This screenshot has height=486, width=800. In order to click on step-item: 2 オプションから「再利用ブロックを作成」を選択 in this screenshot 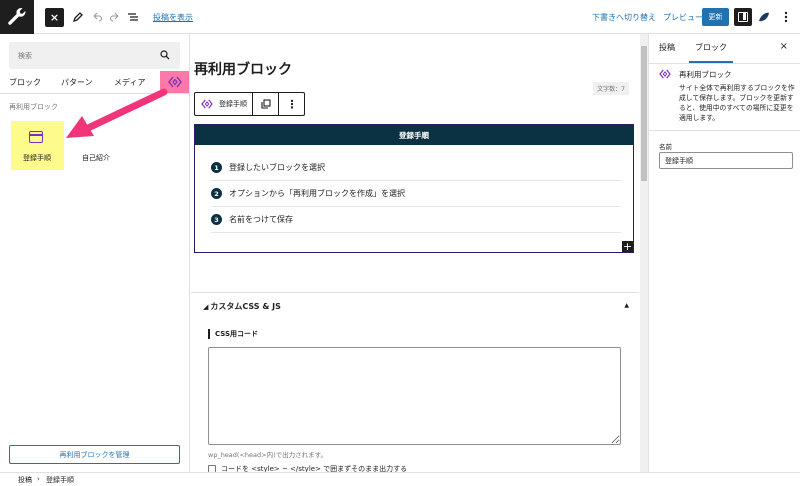, I will do `click(308, 193)`.